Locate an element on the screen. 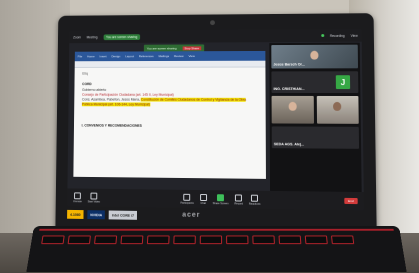  doc-tag: Etiq is located at coordinates (85, 73).